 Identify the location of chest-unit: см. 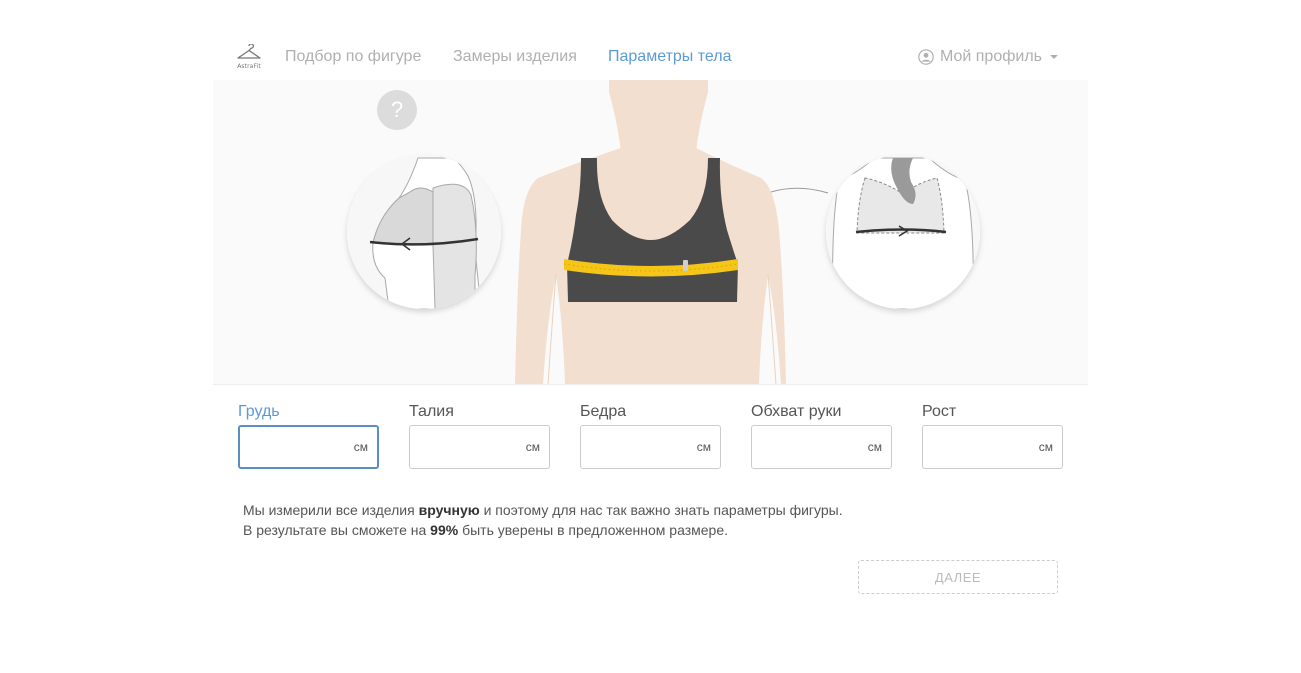
(360, 447).